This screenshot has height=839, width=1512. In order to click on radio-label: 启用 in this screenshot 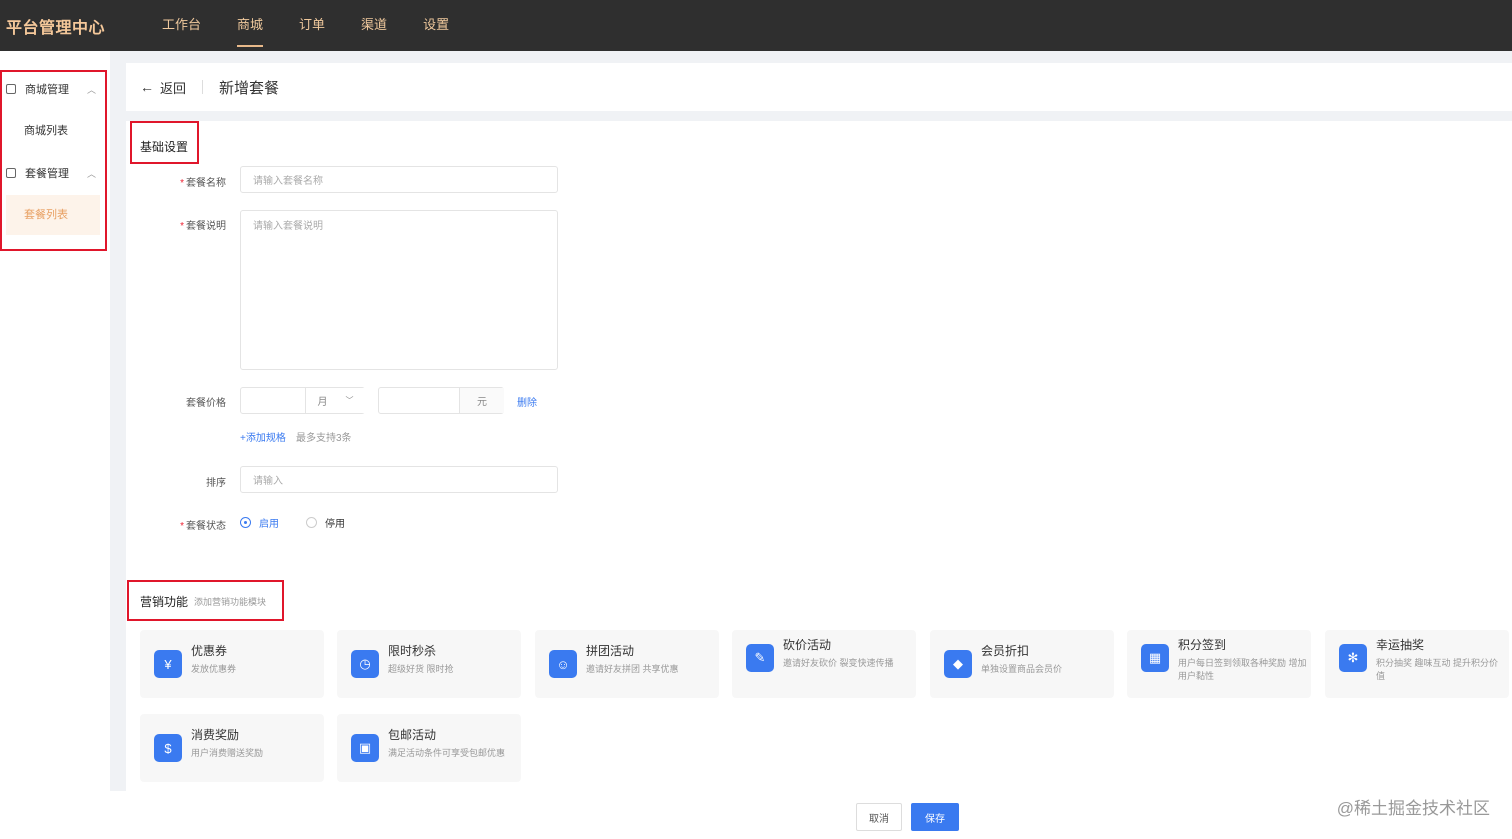, I will do `click(269, 524)`.